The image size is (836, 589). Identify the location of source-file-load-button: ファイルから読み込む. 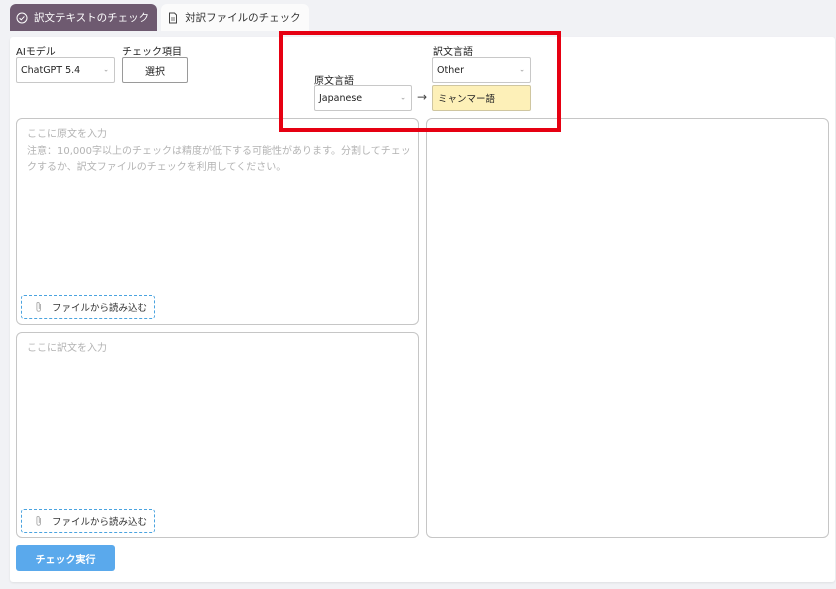
(88, 307).